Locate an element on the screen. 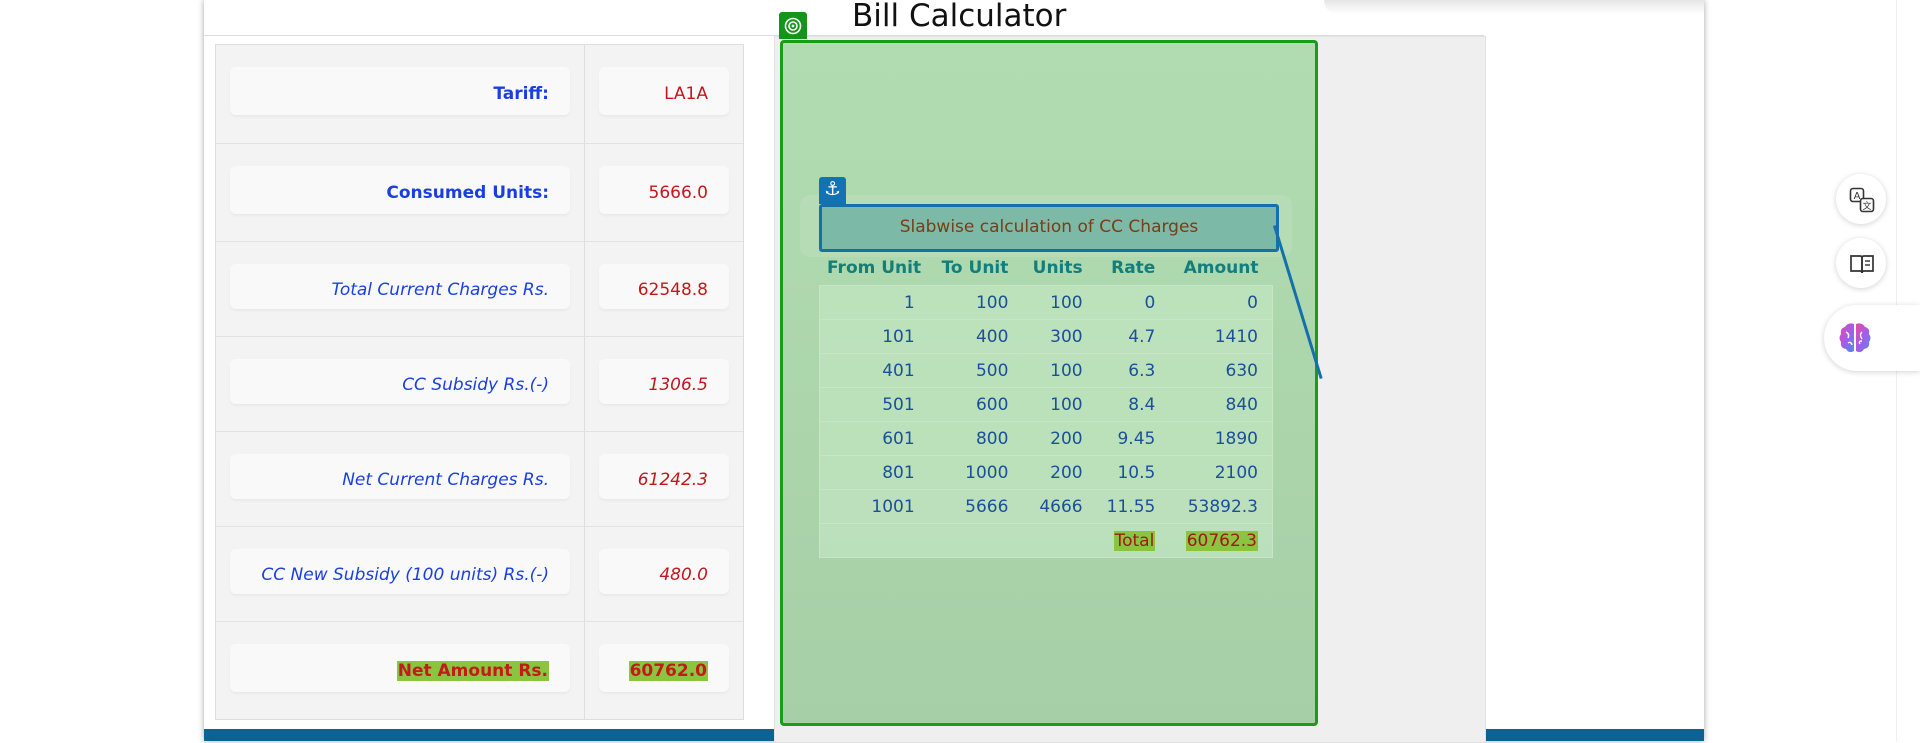  svg-text: A is located at coordinates (1857, 196).